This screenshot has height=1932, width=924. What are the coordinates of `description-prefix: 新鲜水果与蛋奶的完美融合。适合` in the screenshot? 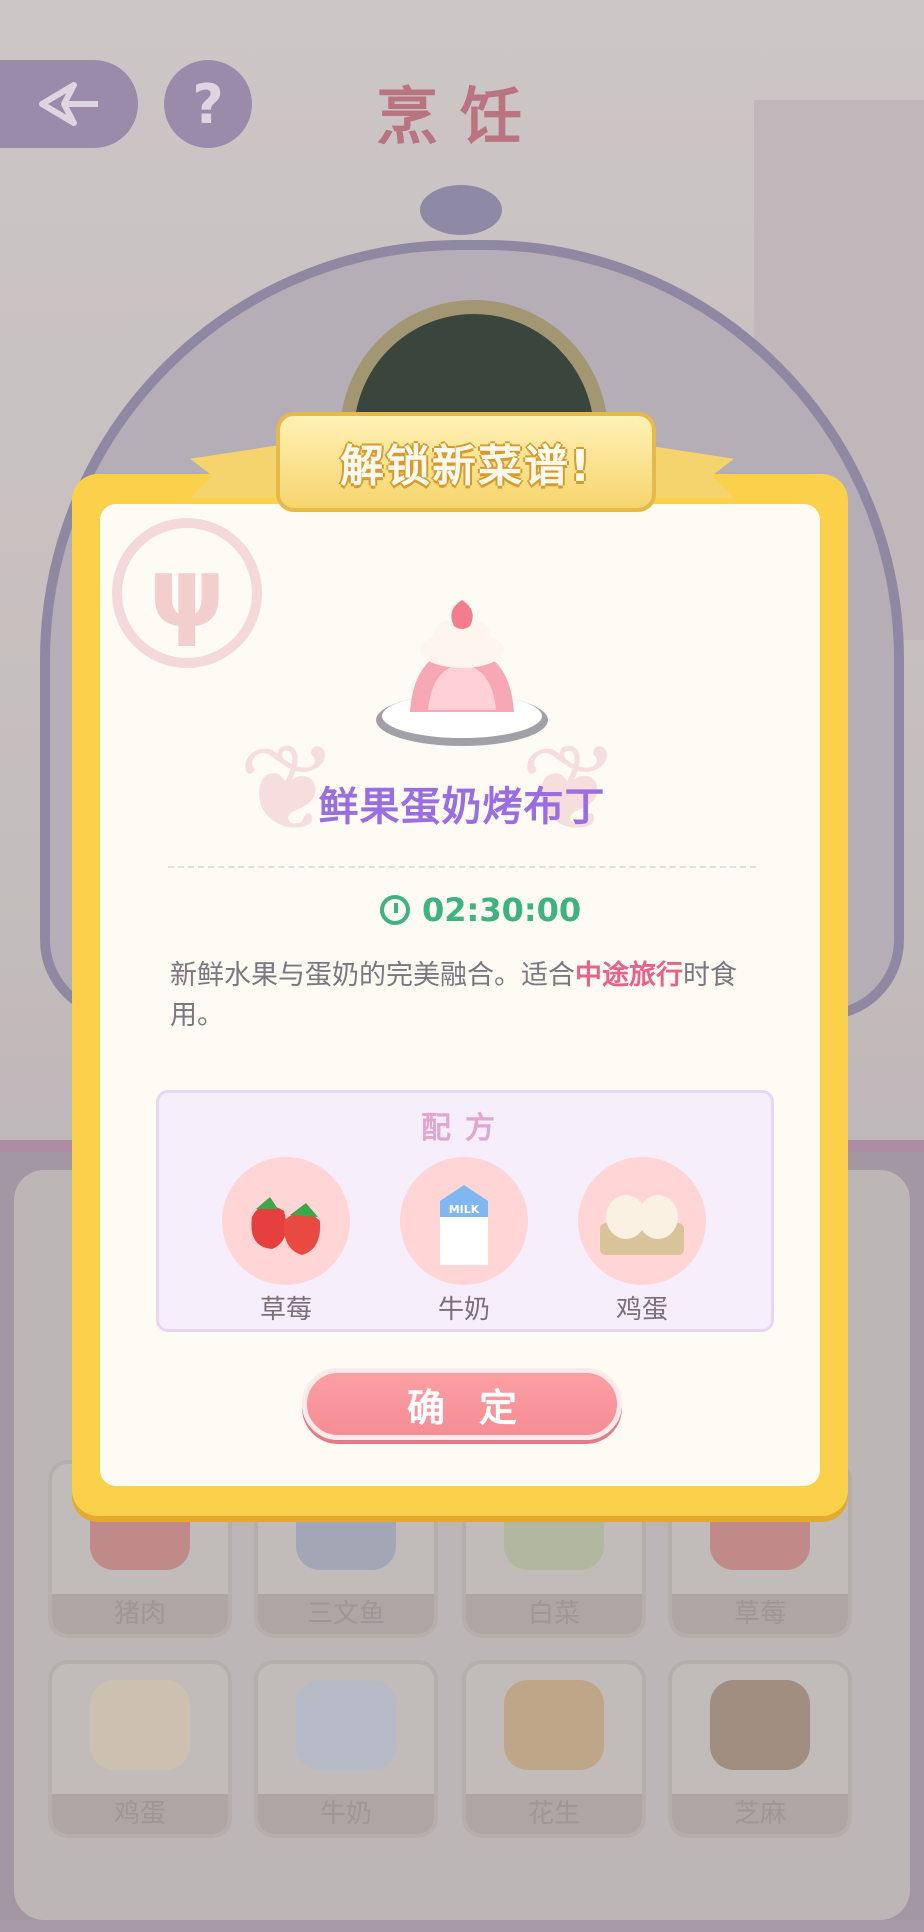 It's located at (372, 975).